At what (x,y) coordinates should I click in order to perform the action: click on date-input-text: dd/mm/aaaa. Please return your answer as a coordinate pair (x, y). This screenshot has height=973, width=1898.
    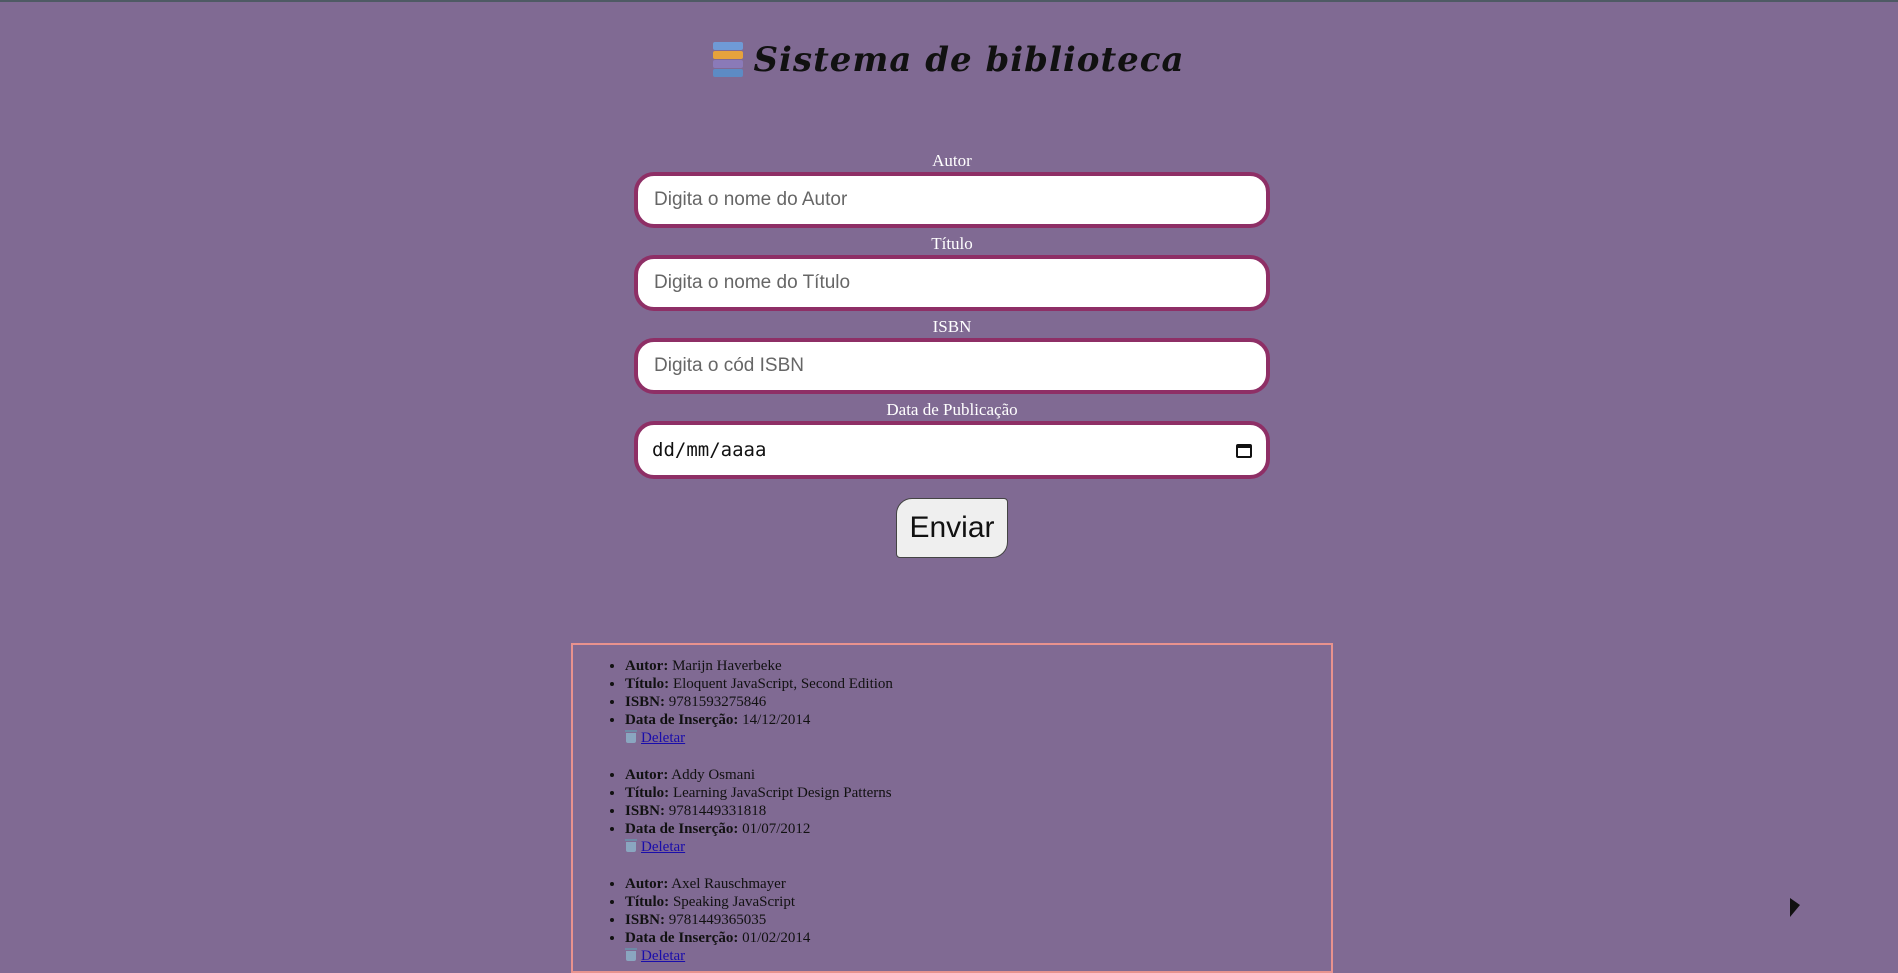
    Looking at the image, I should click on (709, 450).